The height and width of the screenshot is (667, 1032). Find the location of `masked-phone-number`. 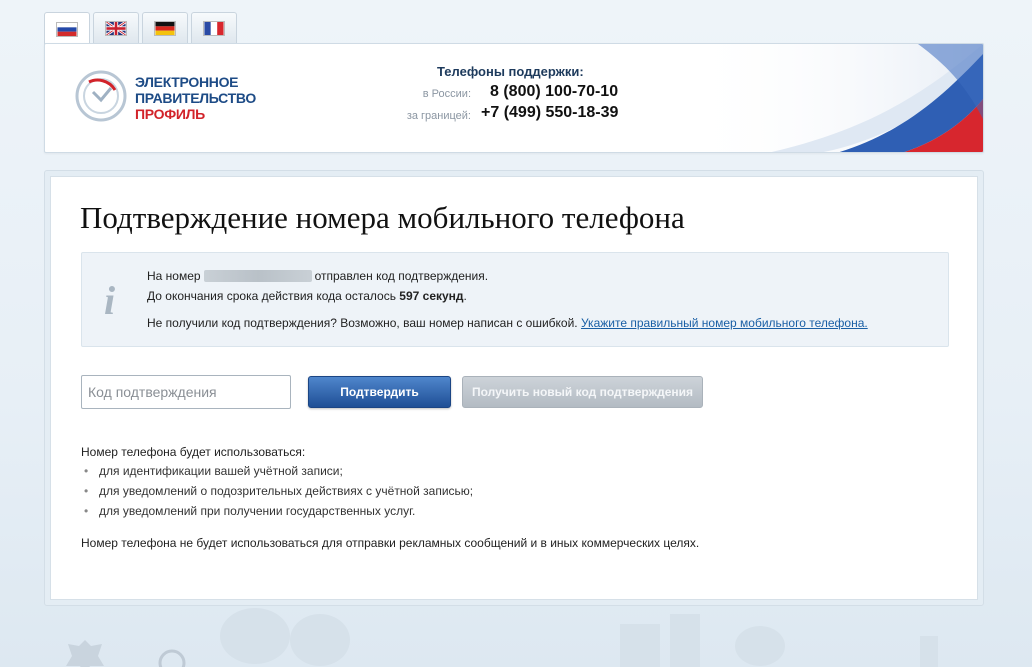

masked-phone-number is located at coordinates (257, 276).